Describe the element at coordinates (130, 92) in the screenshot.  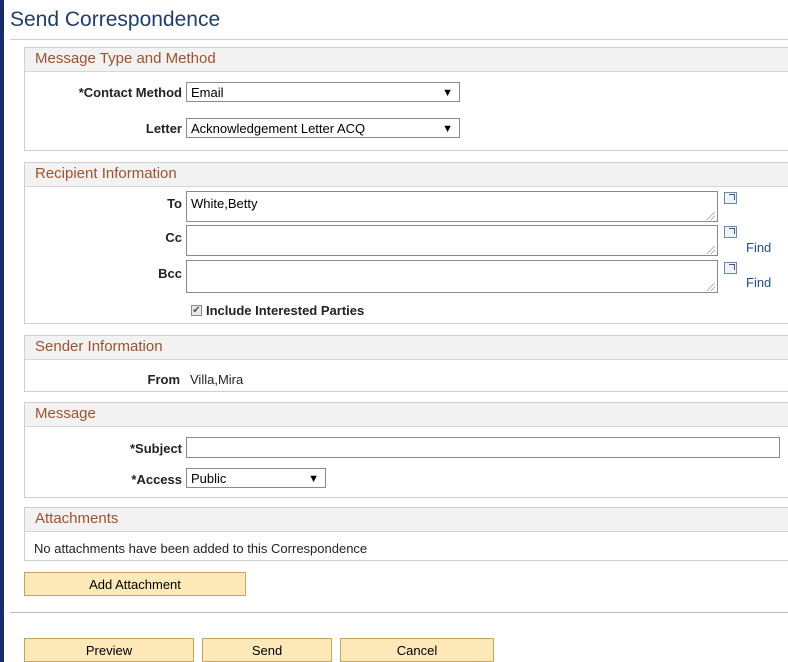
I see `contact-method-label: *Contact Method` at that location.